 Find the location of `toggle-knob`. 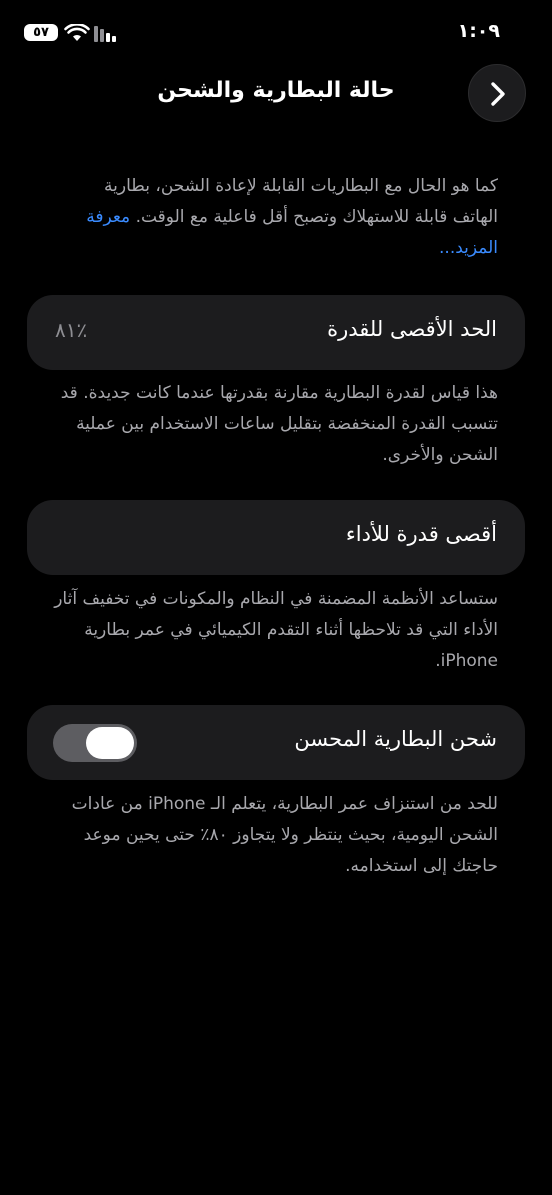

toggle-knob is located at coordinates (110, 743).